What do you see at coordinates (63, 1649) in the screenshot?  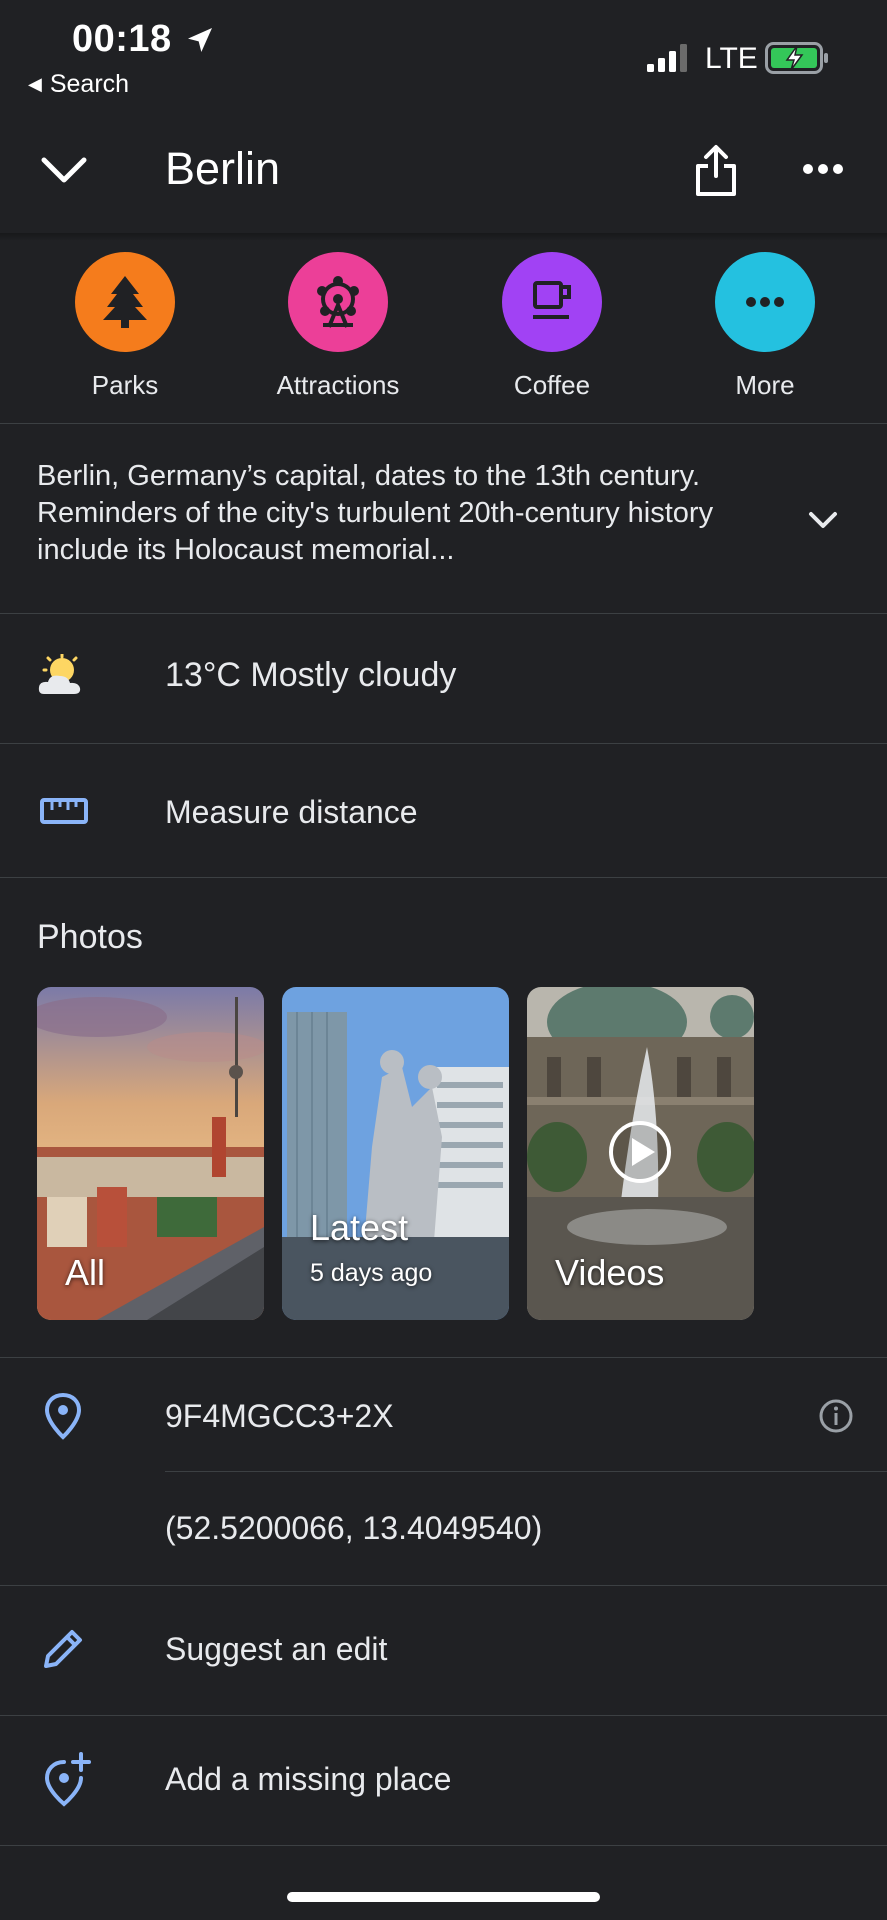 I see `pencil-icon` at bounding box center [63, 1649].